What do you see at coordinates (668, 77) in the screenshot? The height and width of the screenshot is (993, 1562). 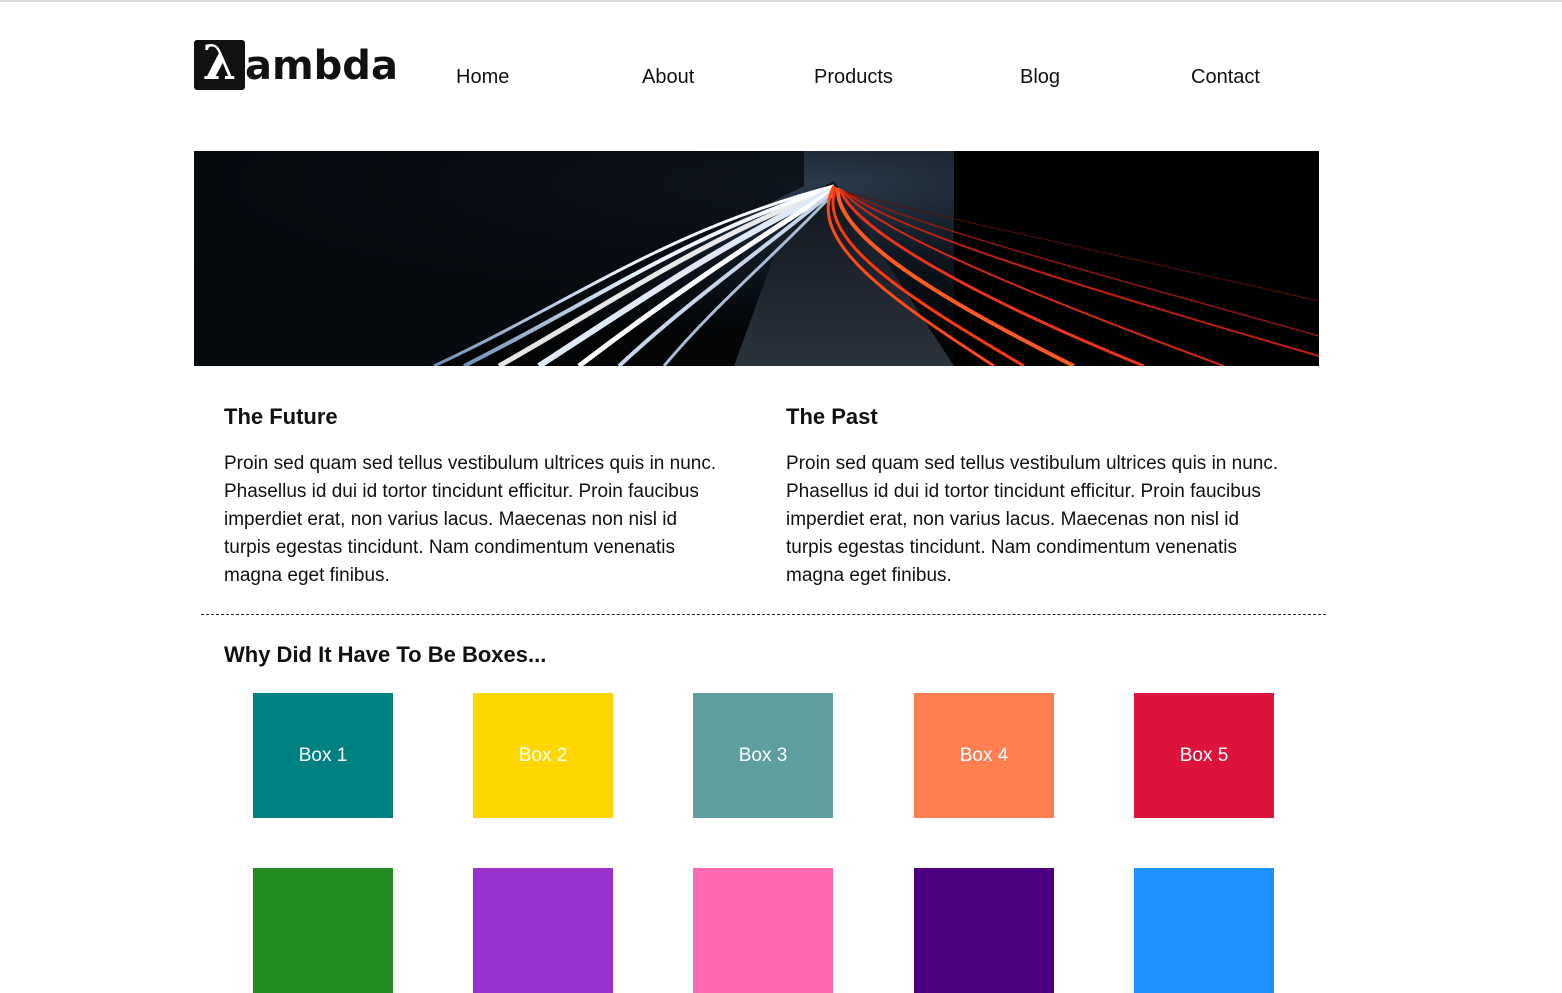 I see `nav-about: About` at bounding box center [668, 77].